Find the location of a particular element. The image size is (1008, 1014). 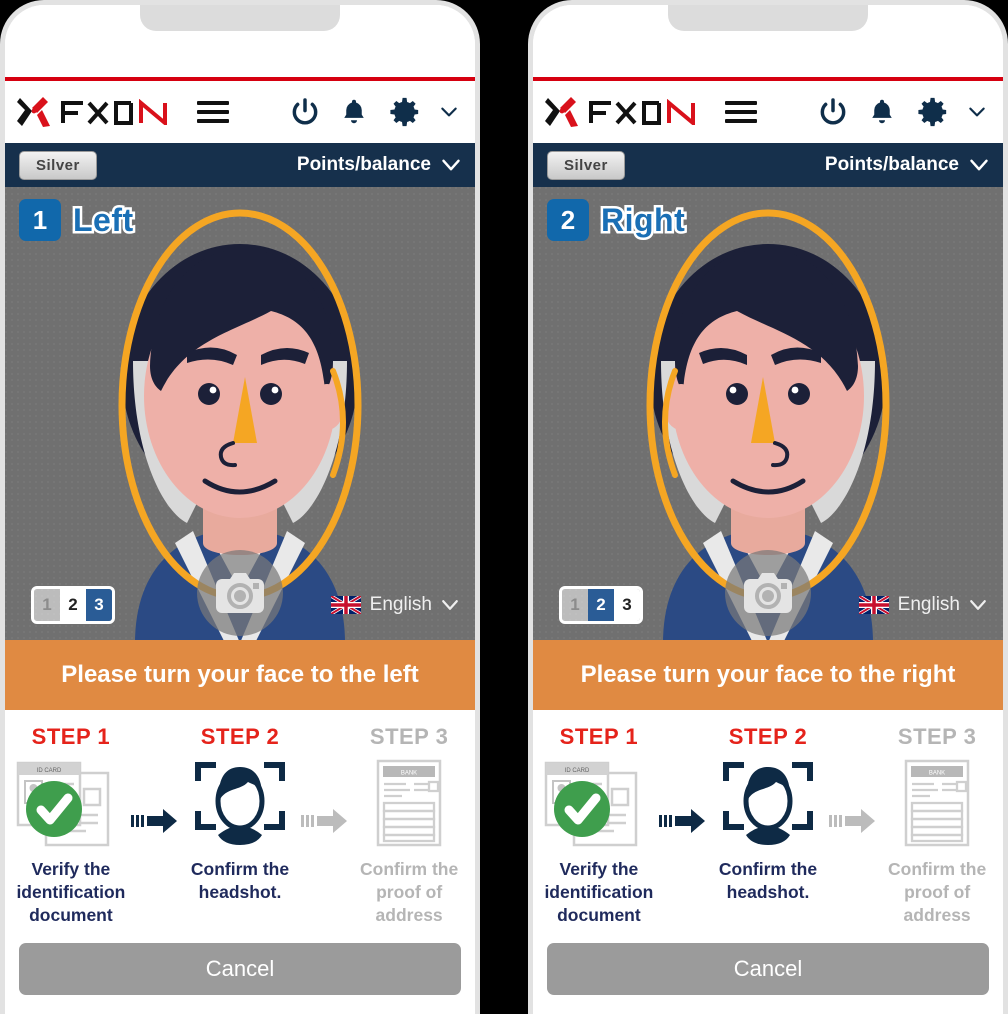

capture-step-label: Left is located at coordinates (103, 219).